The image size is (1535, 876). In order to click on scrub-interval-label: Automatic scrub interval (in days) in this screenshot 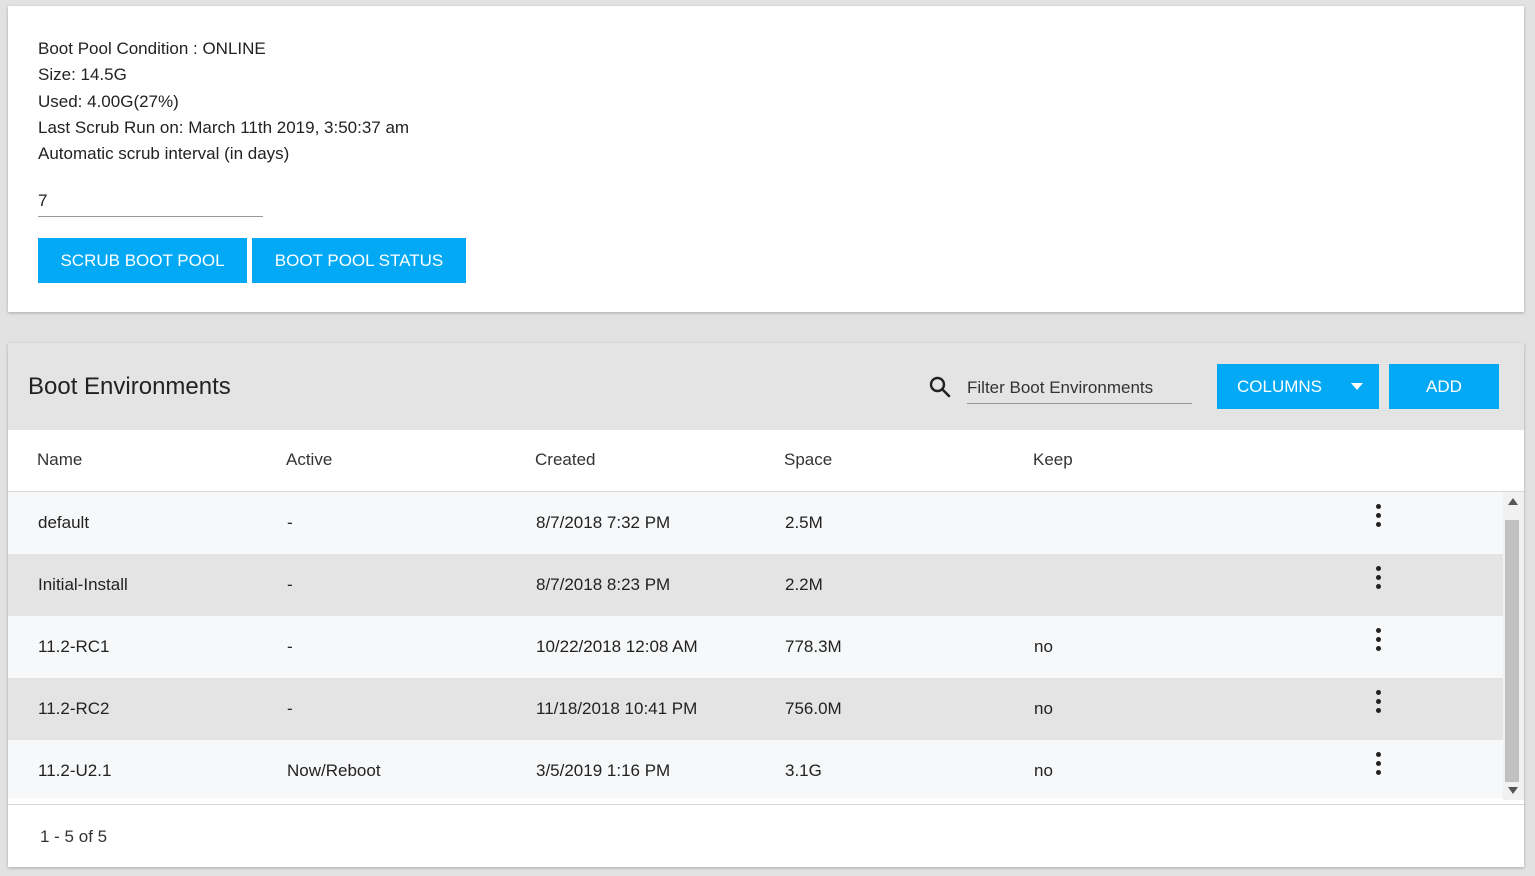, I will do `click(164, 153)`.